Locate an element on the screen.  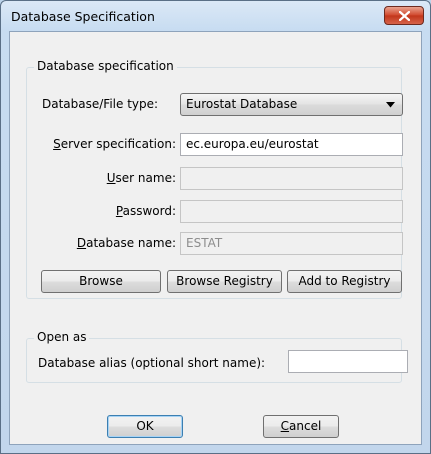
close-icon is located at coordinates (404, 16).